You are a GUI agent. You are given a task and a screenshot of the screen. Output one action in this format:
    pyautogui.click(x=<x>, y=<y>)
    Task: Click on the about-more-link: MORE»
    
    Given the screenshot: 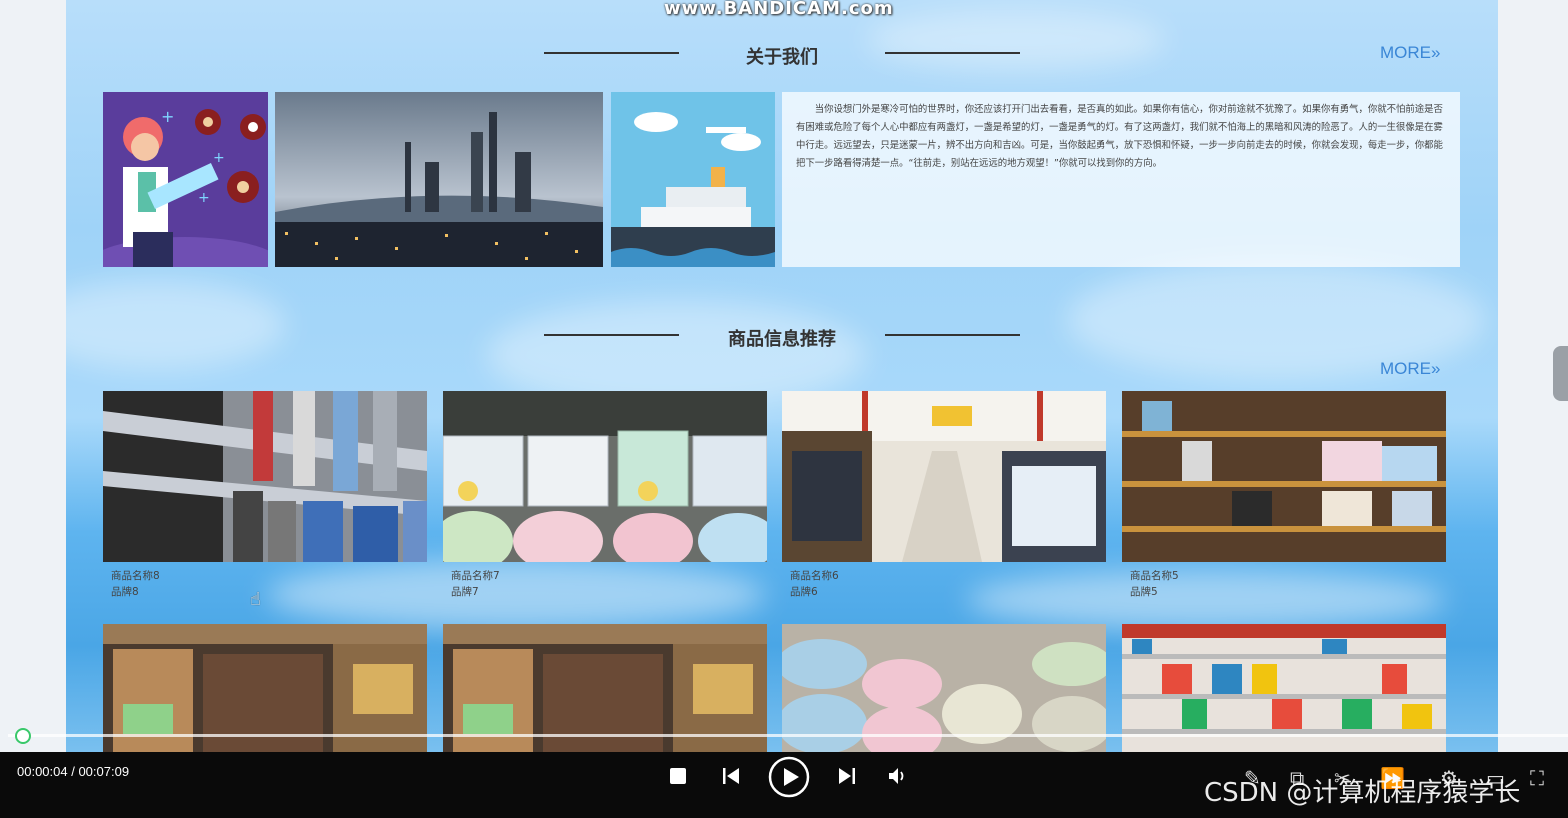 What is the action you would take?
    pyautogui.click(x=1410, y=53)
    